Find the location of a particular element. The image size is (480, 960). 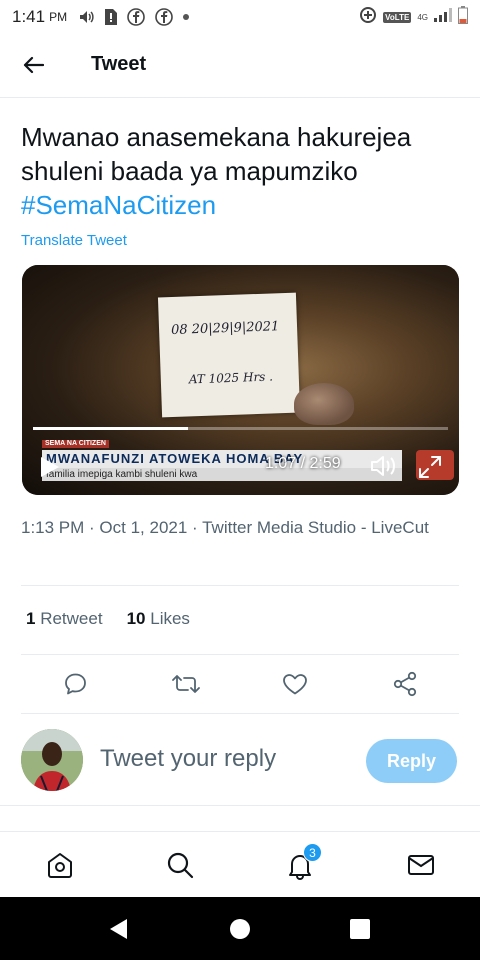

status-time: 1:41 is located at coordinates (29, 16).